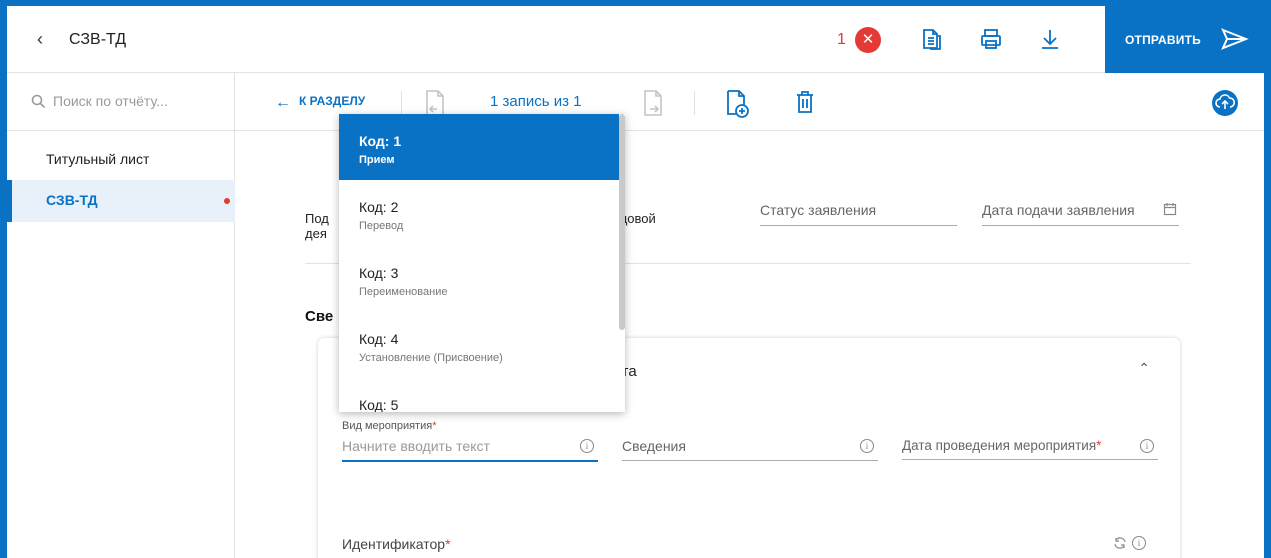 The image size is (1271, 558). What do you see at coordinates (653, 105) in the screenshot?
I see `next-record-icon` at bounding box center [653, 105].